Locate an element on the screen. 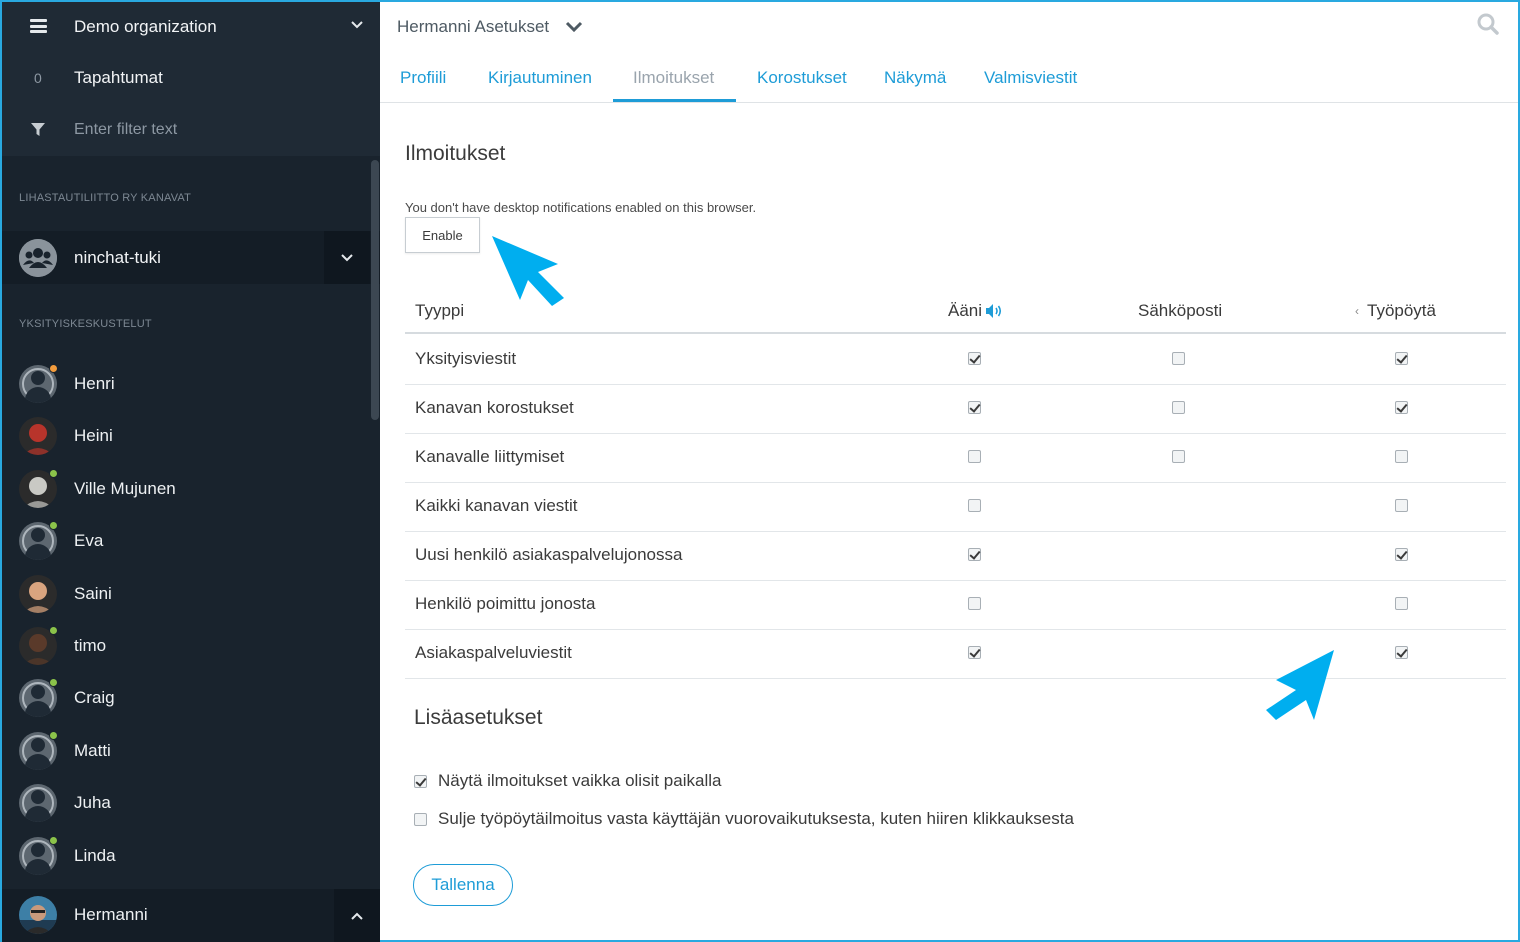  notification-type-label: Kanavan korostukset is located at coordinates (494, 407).